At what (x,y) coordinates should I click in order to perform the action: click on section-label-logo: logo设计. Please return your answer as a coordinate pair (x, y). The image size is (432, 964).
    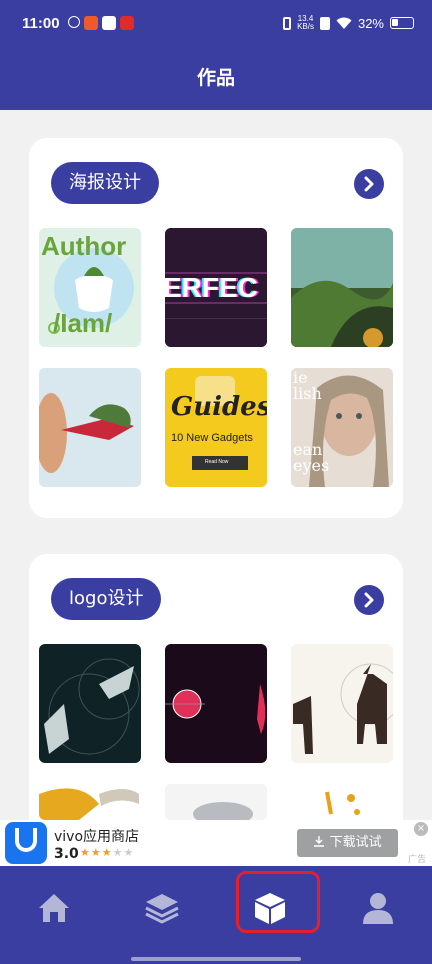
    Looking at the image, I should click on (106, 599).